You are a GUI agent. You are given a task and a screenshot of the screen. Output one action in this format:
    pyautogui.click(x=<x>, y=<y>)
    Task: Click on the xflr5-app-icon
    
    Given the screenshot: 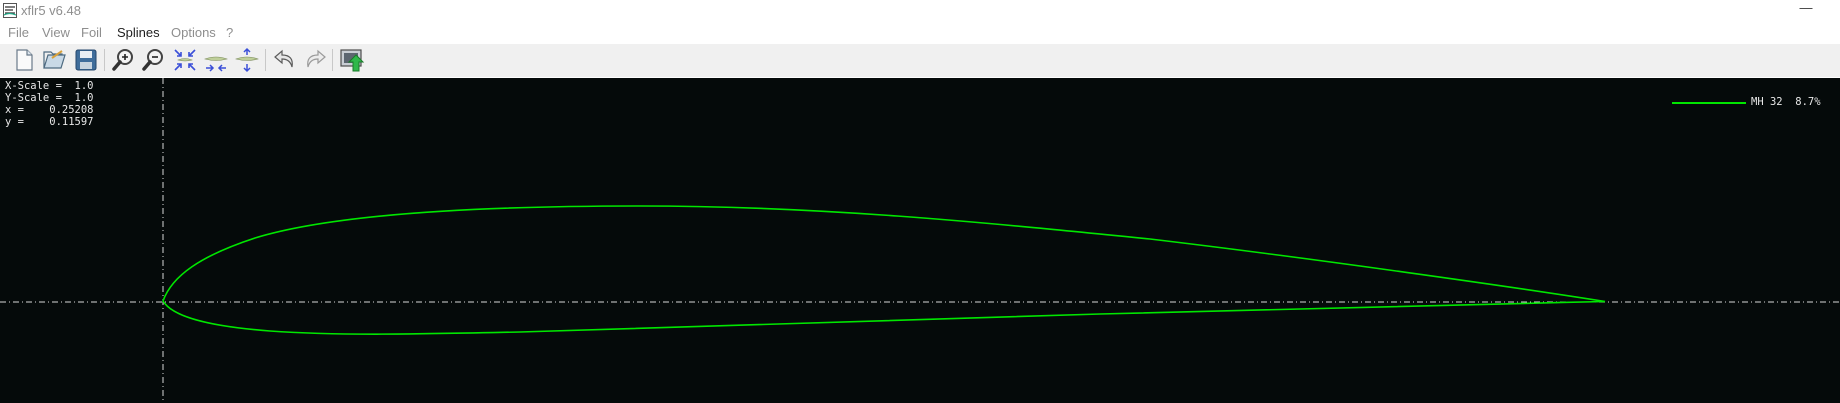 What is the action you would take?
    pyautogui.click(x=10, y=10)
    